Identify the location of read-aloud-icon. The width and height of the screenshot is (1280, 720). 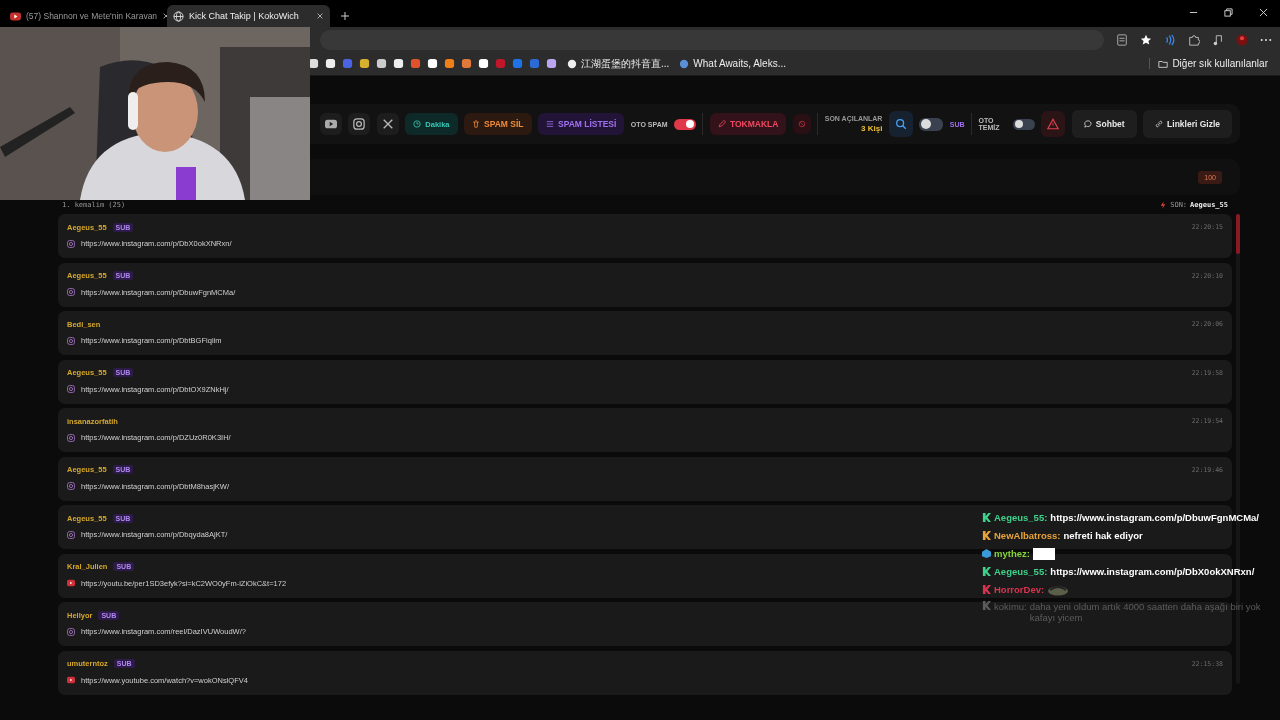
(1170, 39).